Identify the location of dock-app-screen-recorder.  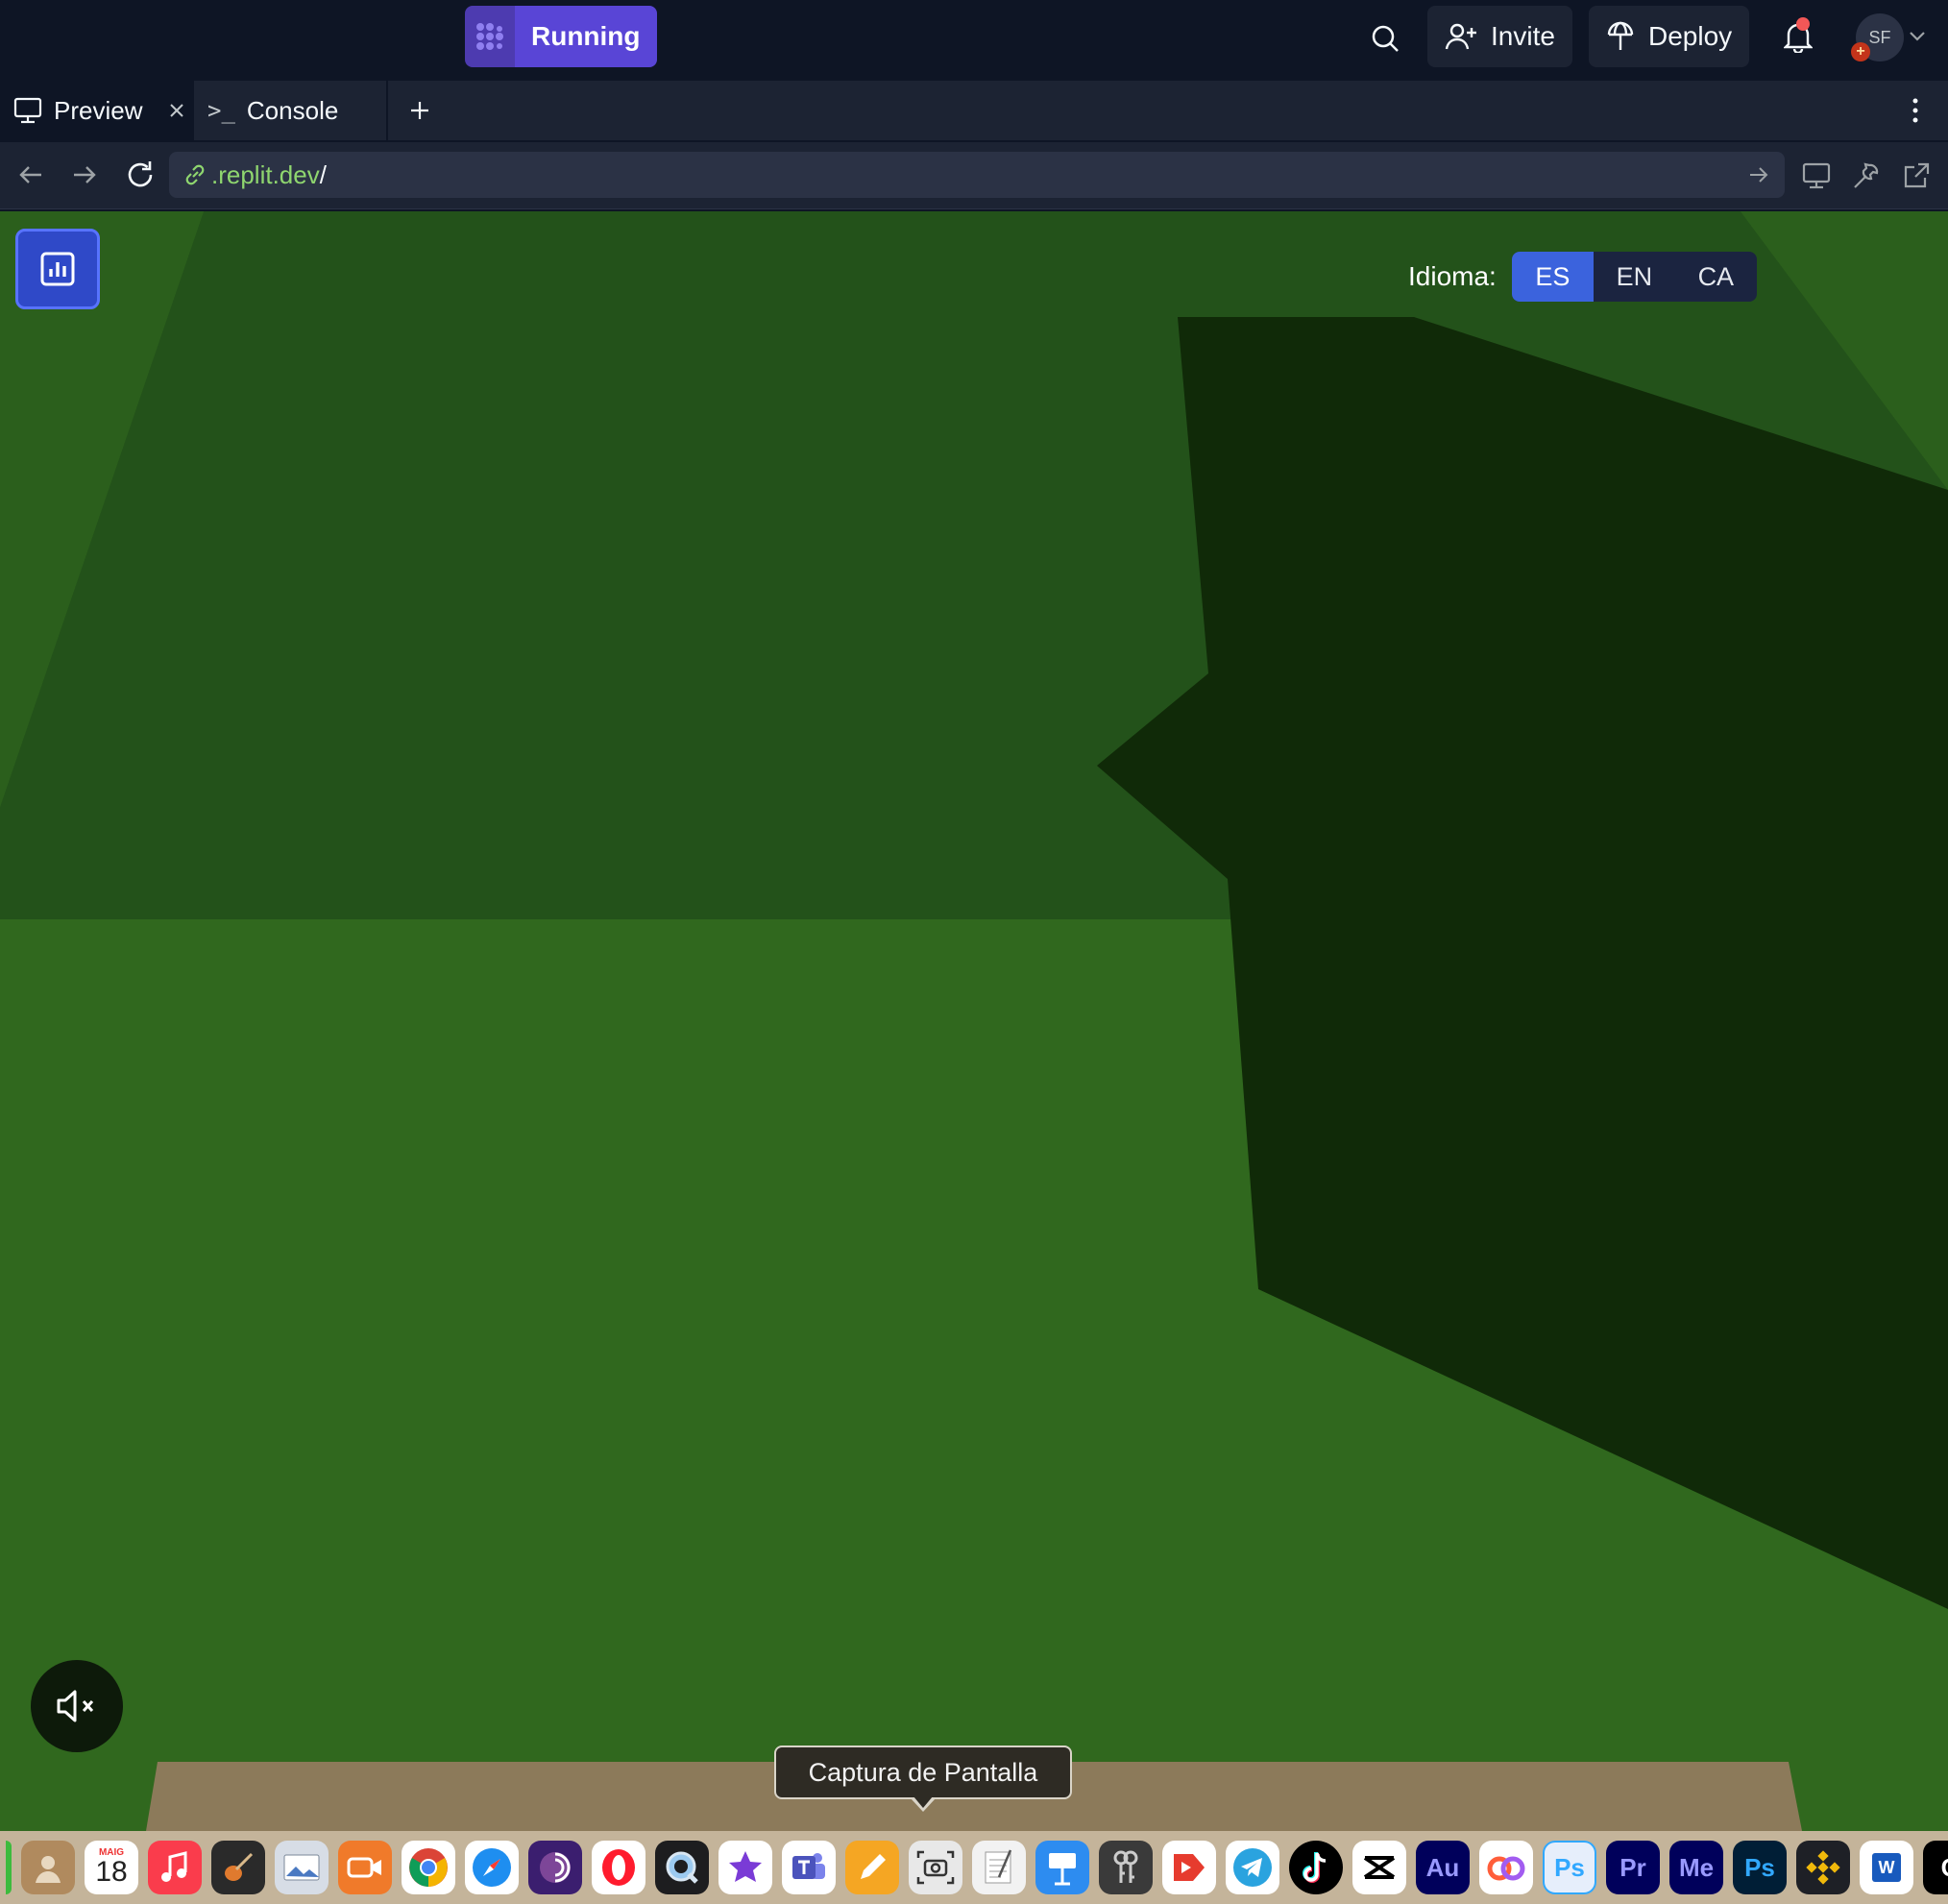
(365, 1868).